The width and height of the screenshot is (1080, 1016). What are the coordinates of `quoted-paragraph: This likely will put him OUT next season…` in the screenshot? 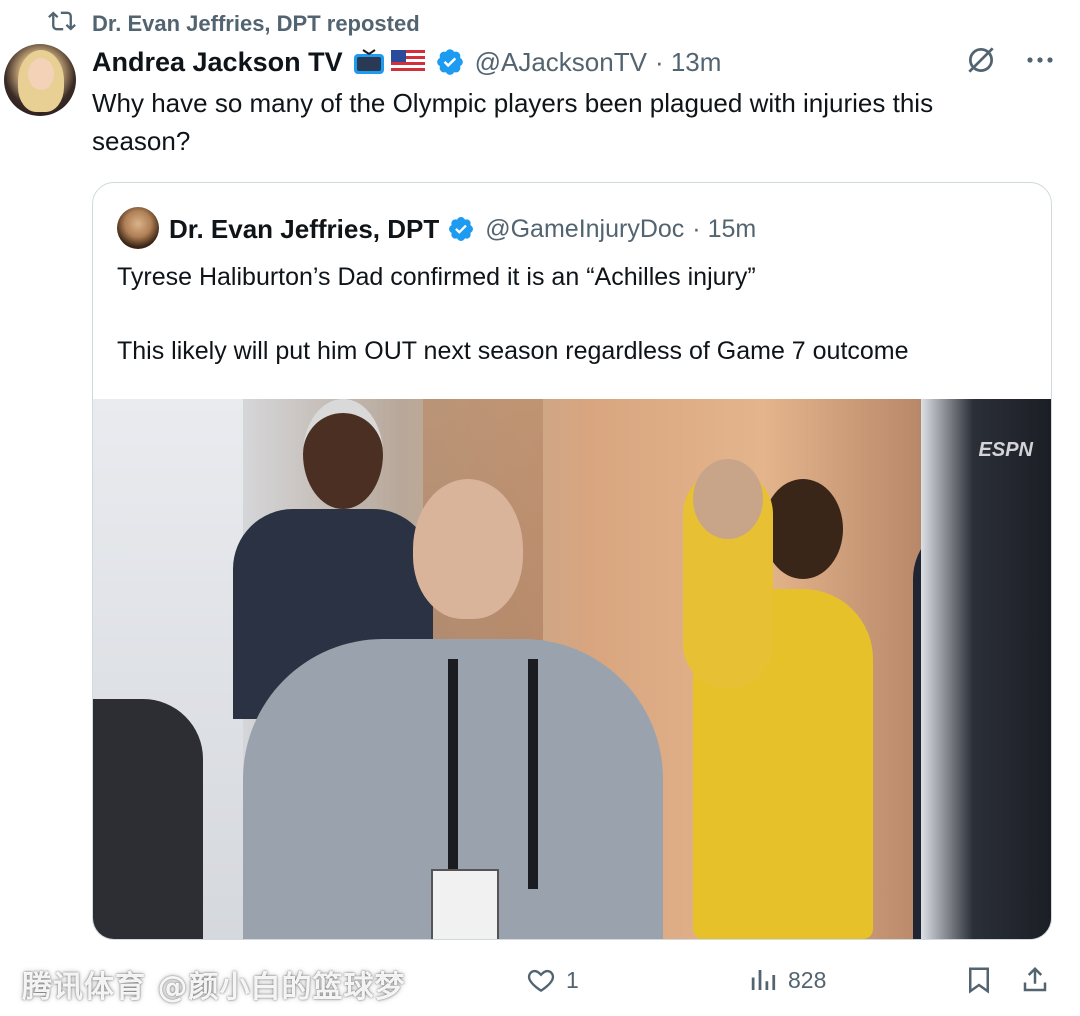 It's located at (513, 351).